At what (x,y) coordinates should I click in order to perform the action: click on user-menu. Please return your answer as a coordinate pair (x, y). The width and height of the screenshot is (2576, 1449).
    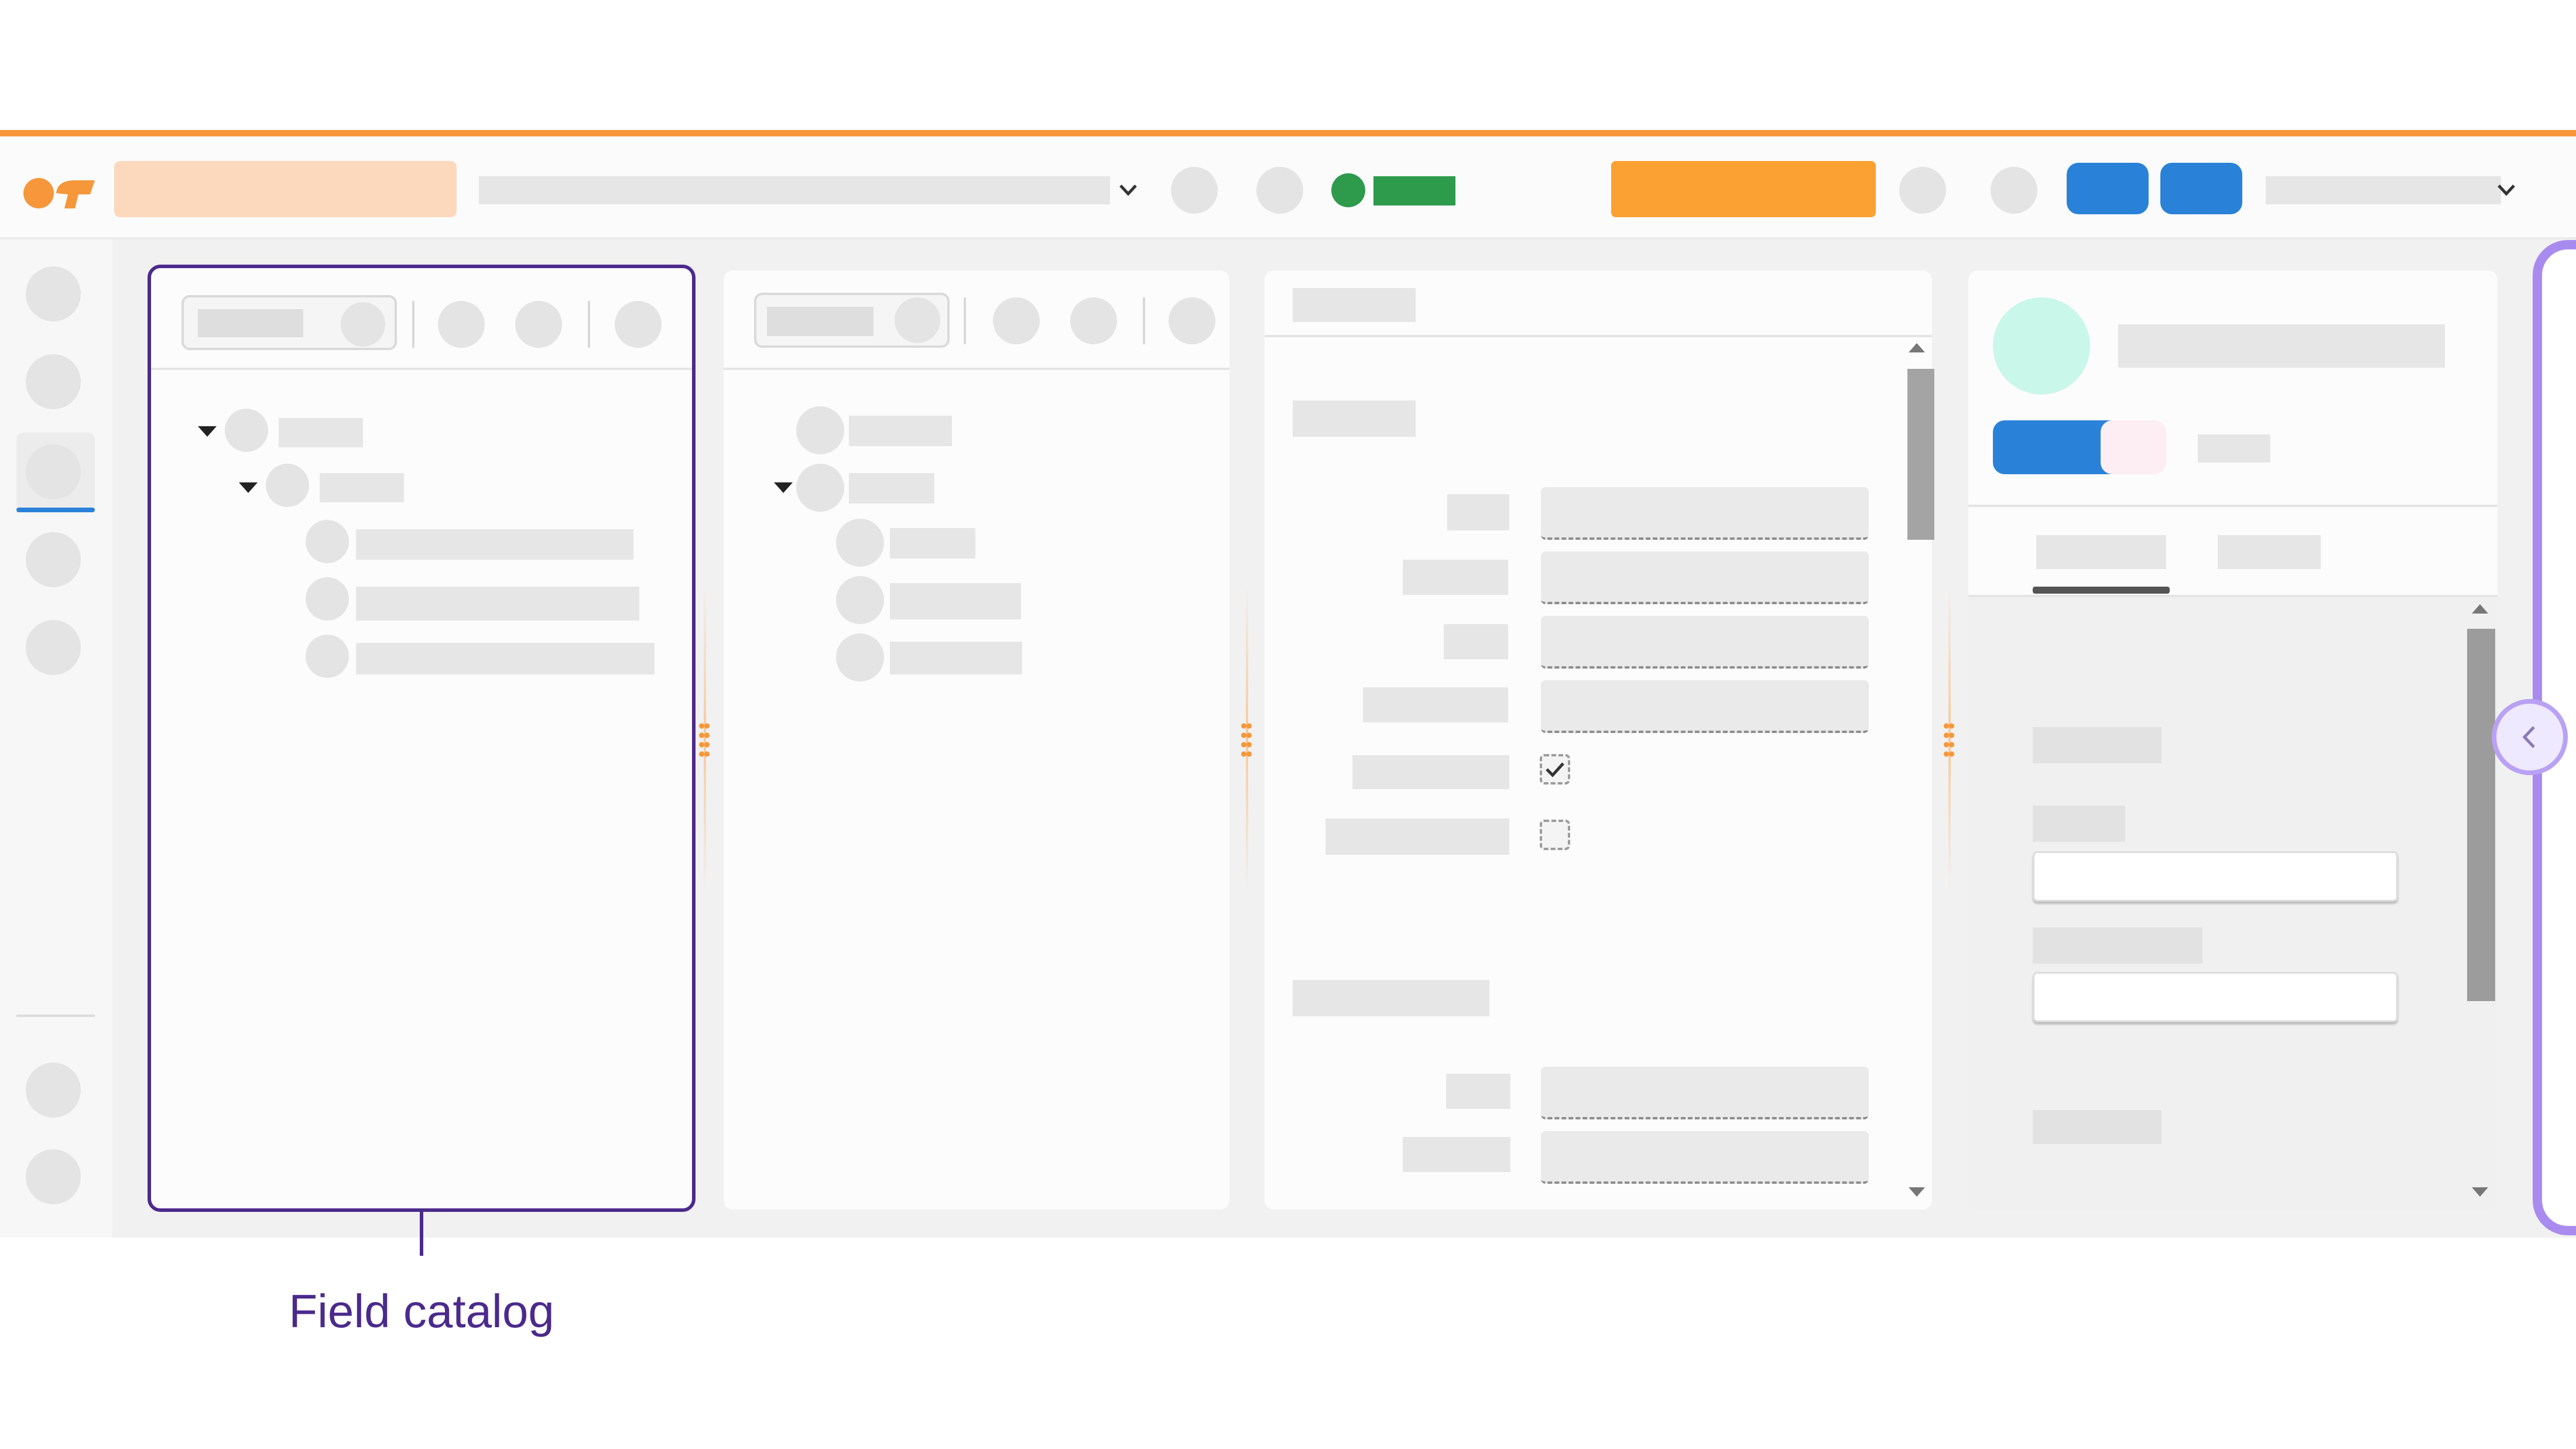
    Looking at the image, I should click on (2383, 190).